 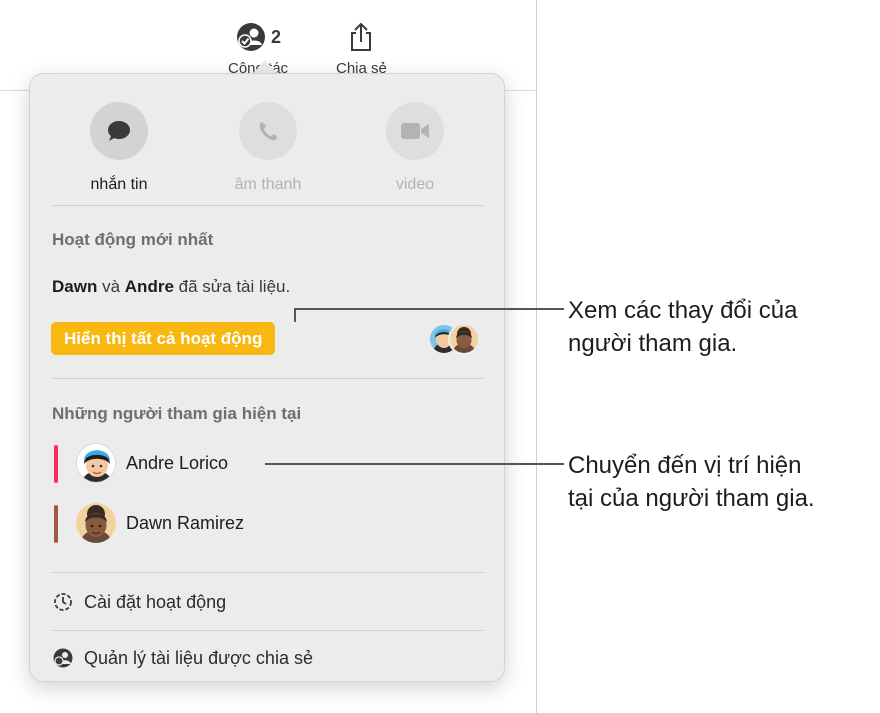 What do you see at coordinates (361, 36) in the screenshot?
I see `share-icon` at bounding box center [361, 36].